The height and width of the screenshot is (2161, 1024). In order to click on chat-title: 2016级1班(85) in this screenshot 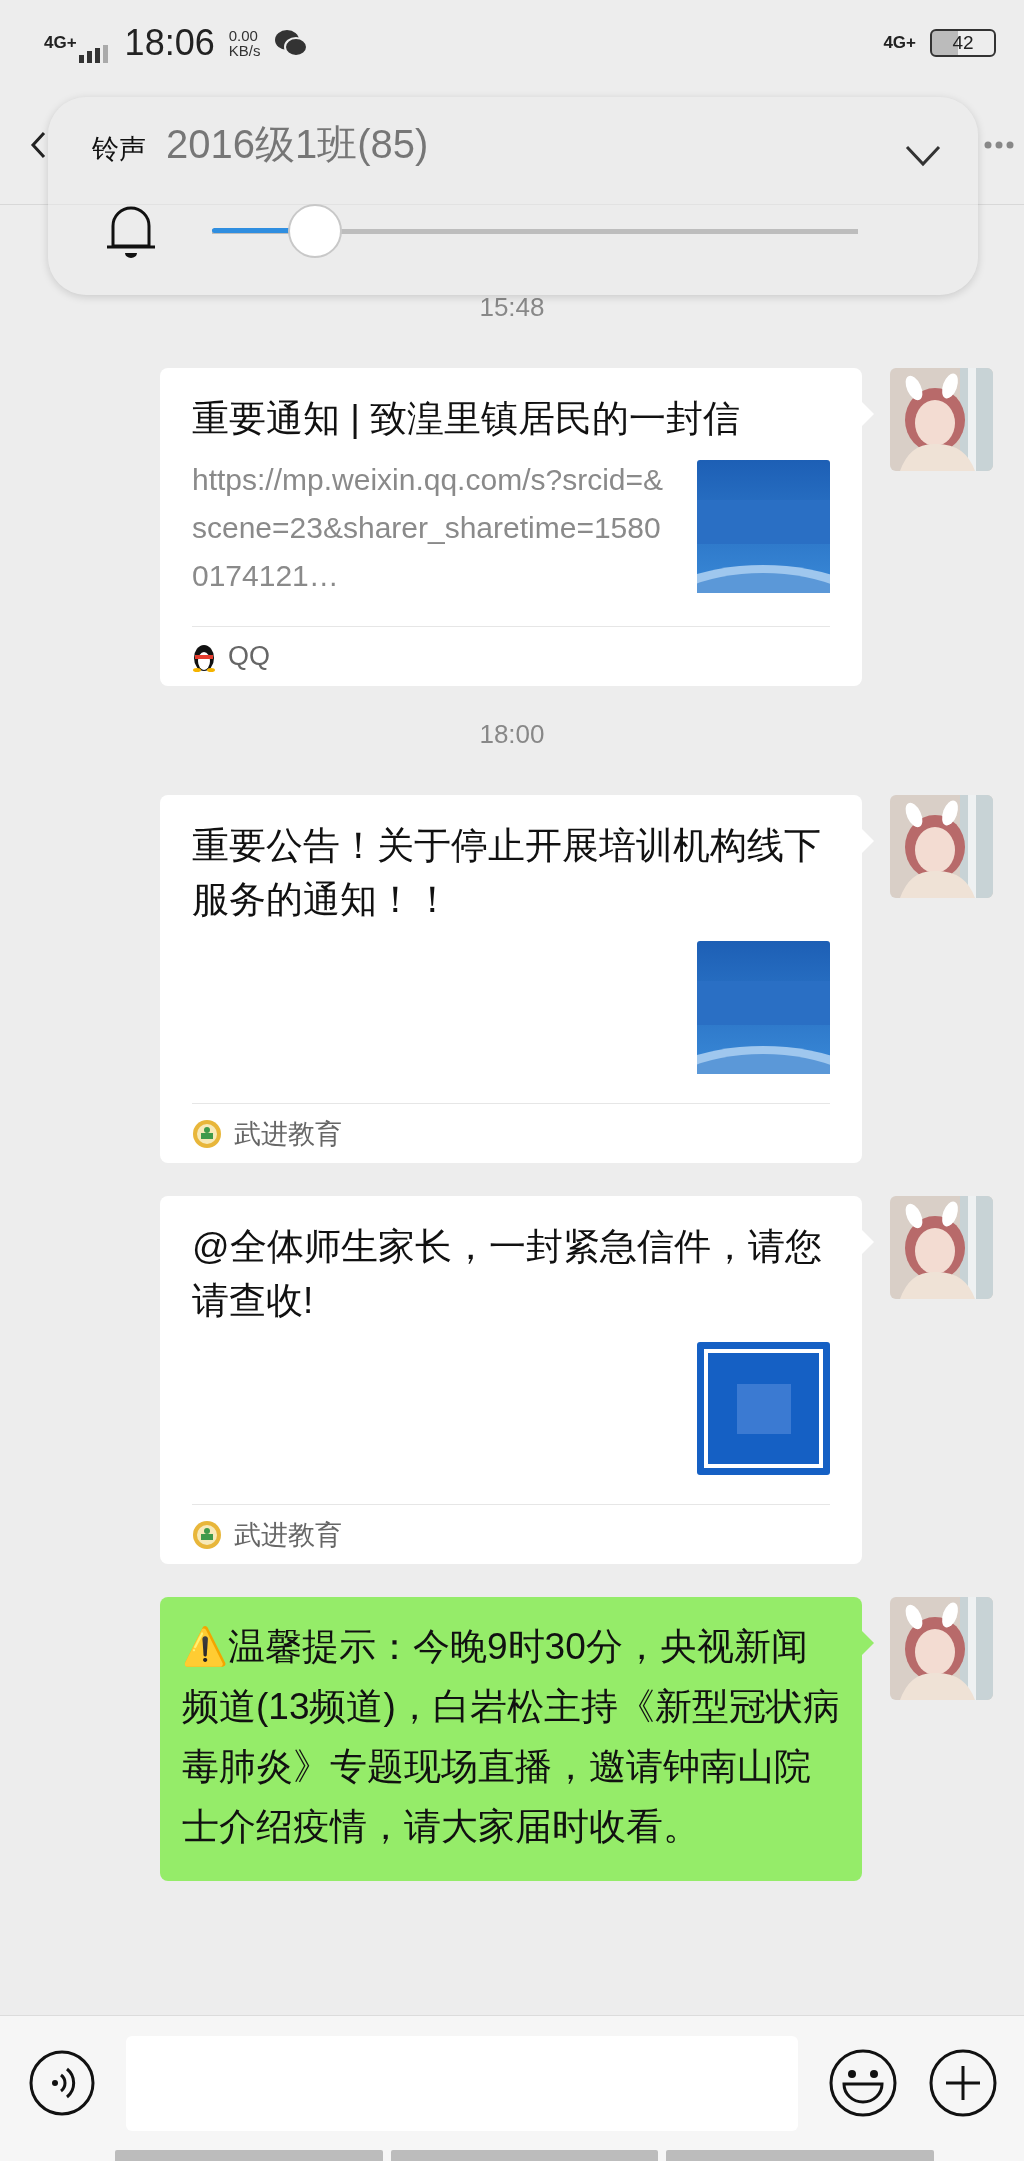, I will do `click(297, 144)`.